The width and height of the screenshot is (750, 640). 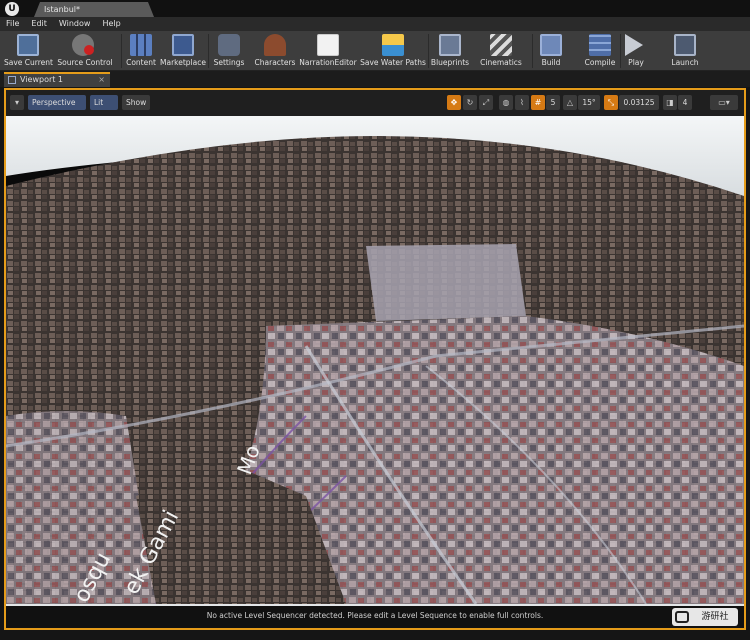 What do you see at coordinates (57, 102) in the screenshot?
I see `perspective-button: Perspective` at bounding box center [57, 102].